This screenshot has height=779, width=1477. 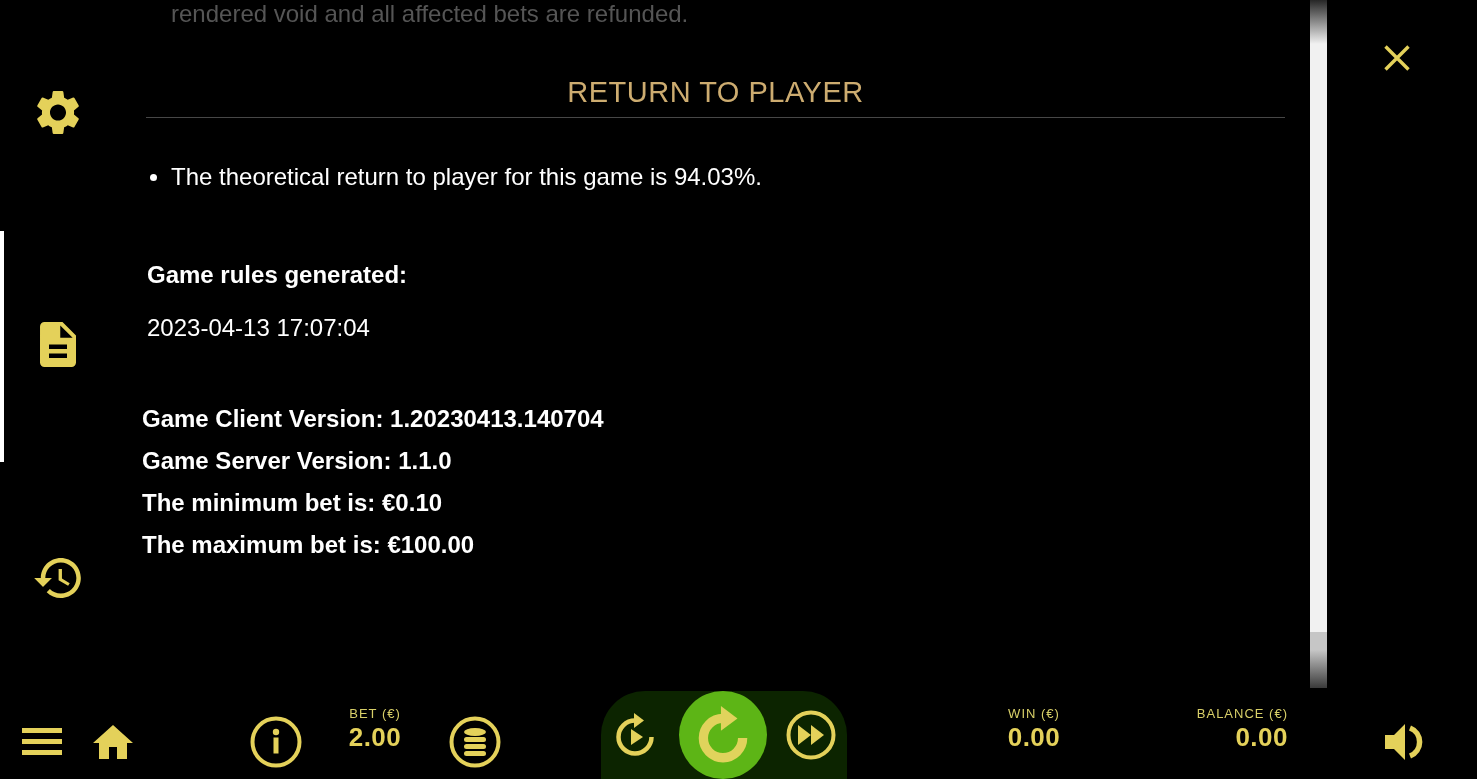 I want to click on home-icon, so click(x=113, y=741).